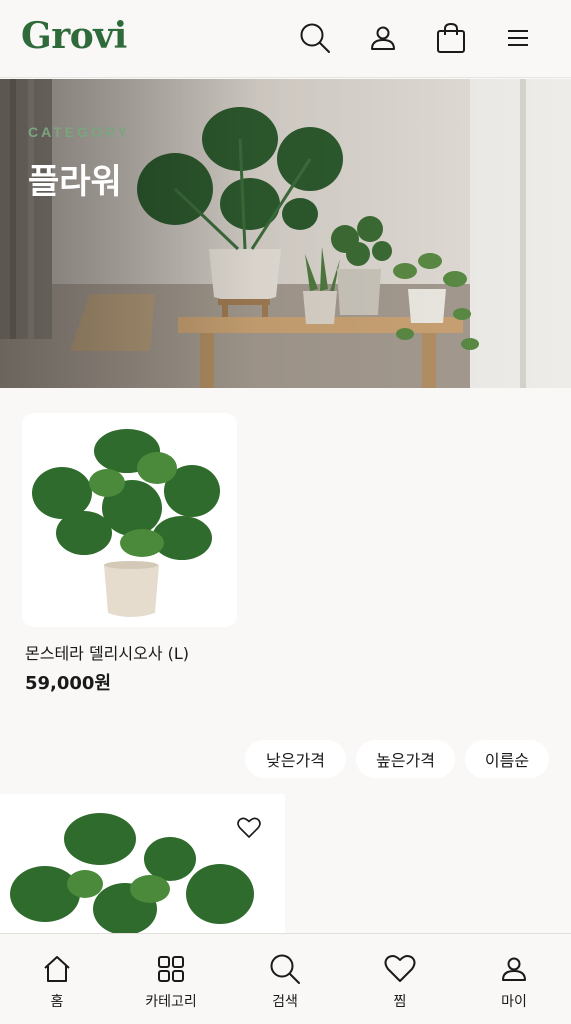 The width and height of the screenshot is (571, 1024). Describe the element at coordinates (75, 182) in the screenshot. I see `category-title: 플라워` at that location.